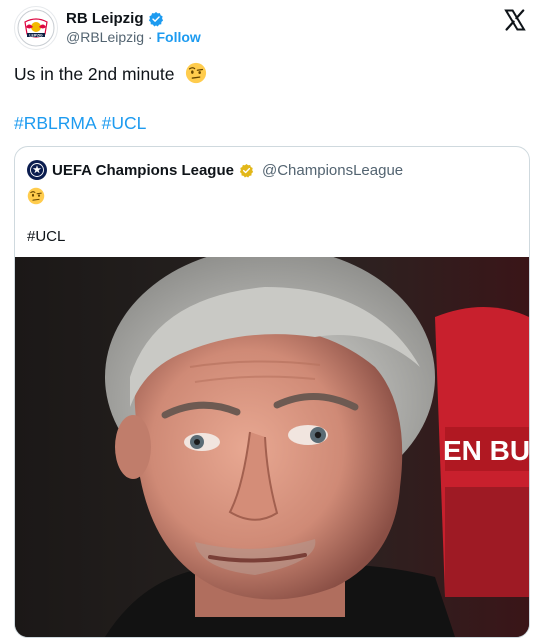 Image resolution: width=541 pixels, height=638 pixels. Describe the element at coordinates (178, 37) in the screenshot. I see `follow-button: Follow` at that location.